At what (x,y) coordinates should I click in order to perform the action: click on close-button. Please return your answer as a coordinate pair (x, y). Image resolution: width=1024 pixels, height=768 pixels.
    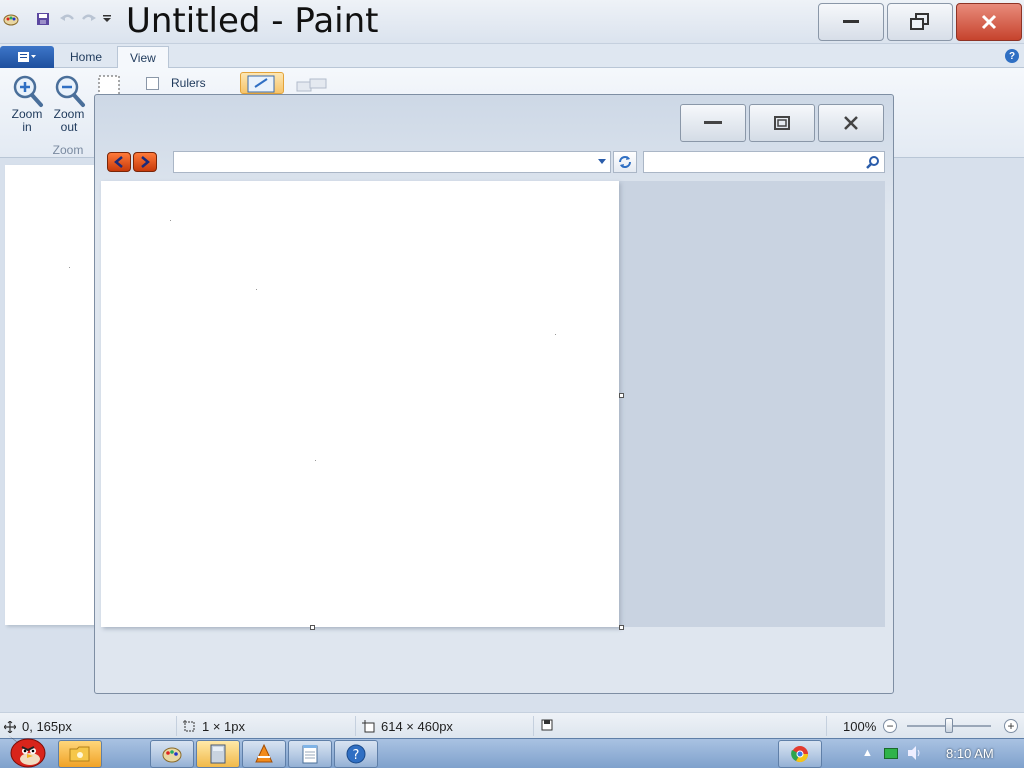
    Looking at the image, I should click on (989, 22).